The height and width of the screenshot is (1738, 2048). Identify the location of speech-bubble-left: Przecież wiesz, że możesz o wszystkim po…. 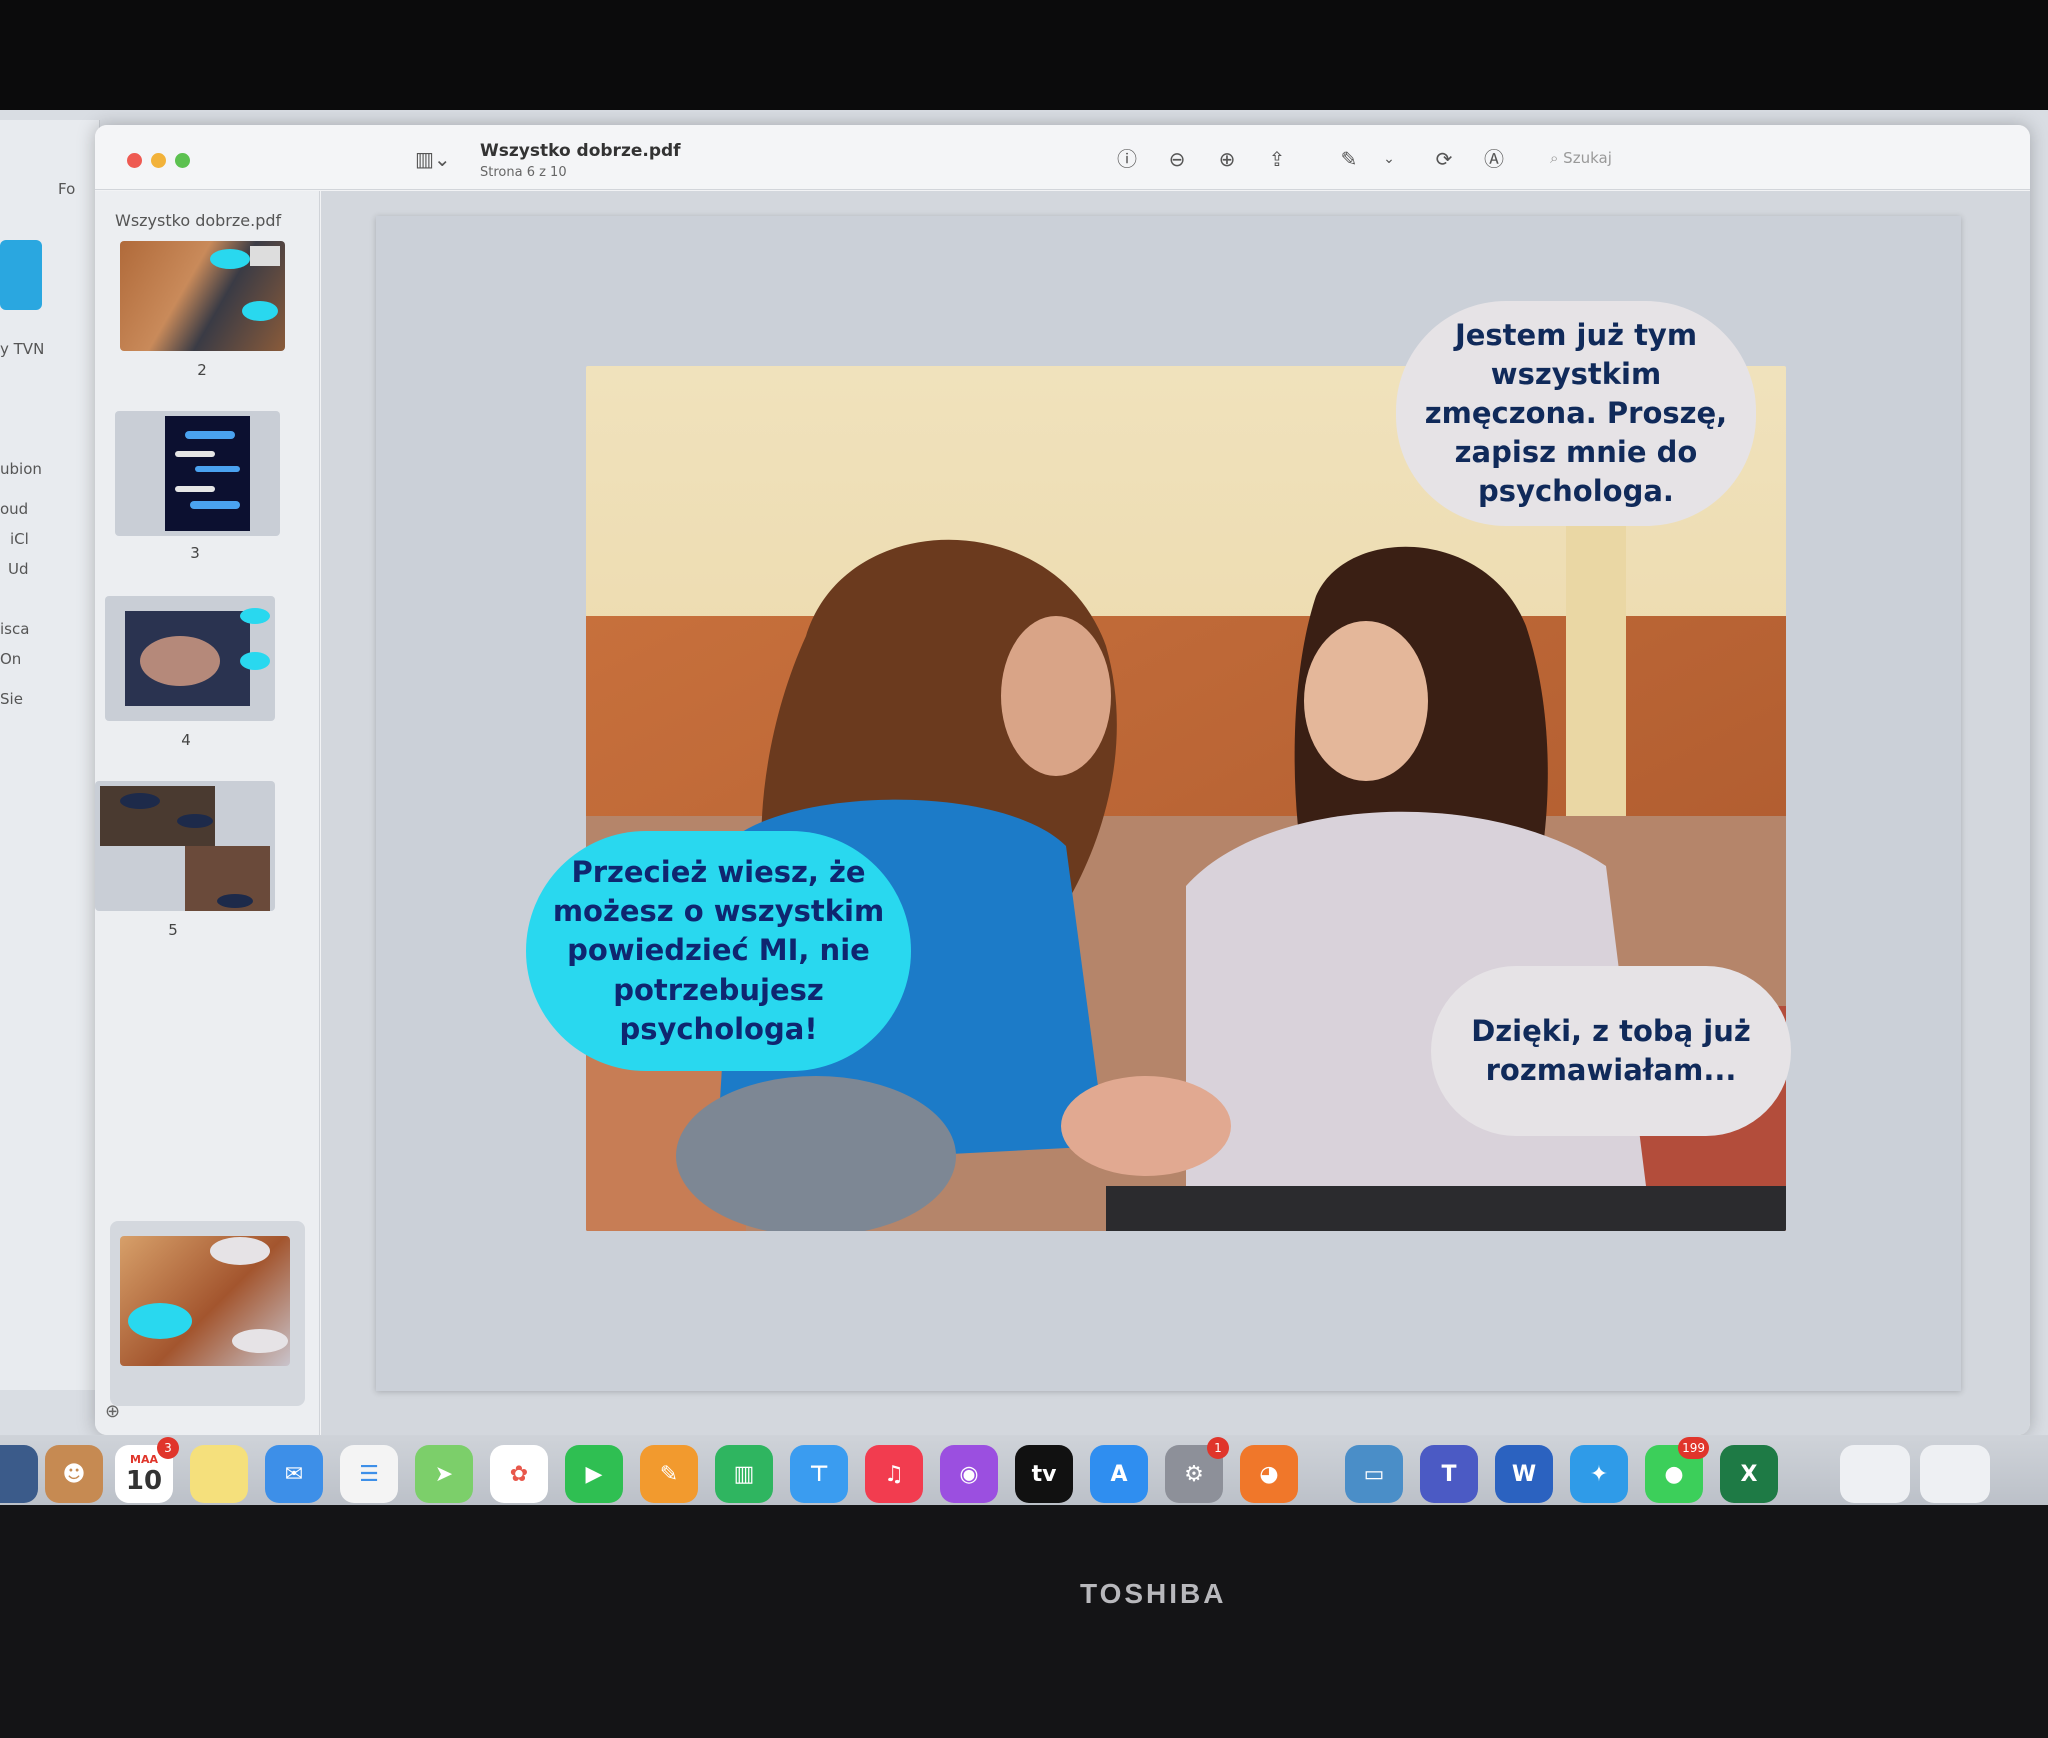
(718, 951).